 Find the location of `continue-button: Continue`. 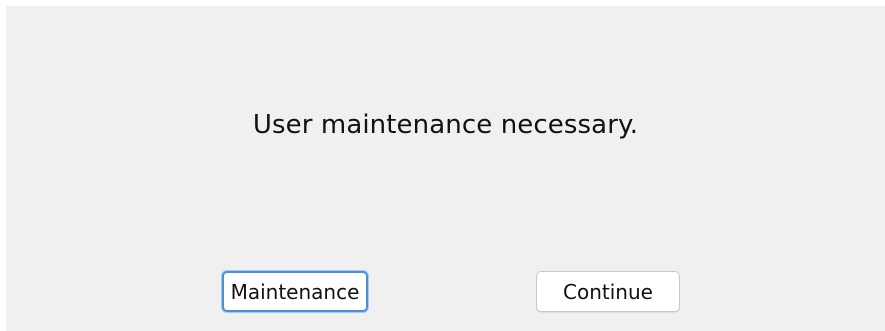

continue-button: Continue is located at coordinates (608, 291).